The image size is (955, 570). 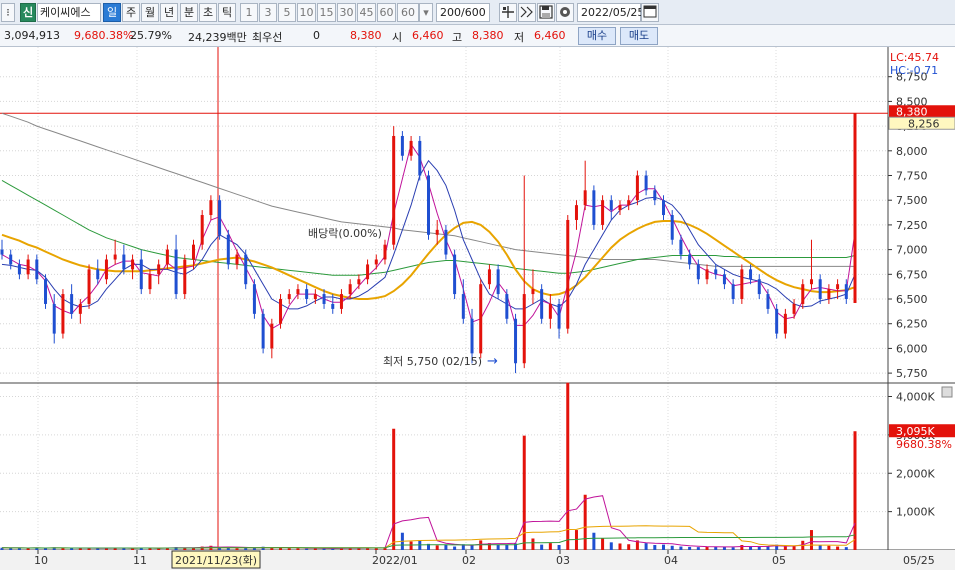 What do you see at coordinates (565, 12) in the screenshot?
I see `gear-icon` at bounding box center [565, 12].